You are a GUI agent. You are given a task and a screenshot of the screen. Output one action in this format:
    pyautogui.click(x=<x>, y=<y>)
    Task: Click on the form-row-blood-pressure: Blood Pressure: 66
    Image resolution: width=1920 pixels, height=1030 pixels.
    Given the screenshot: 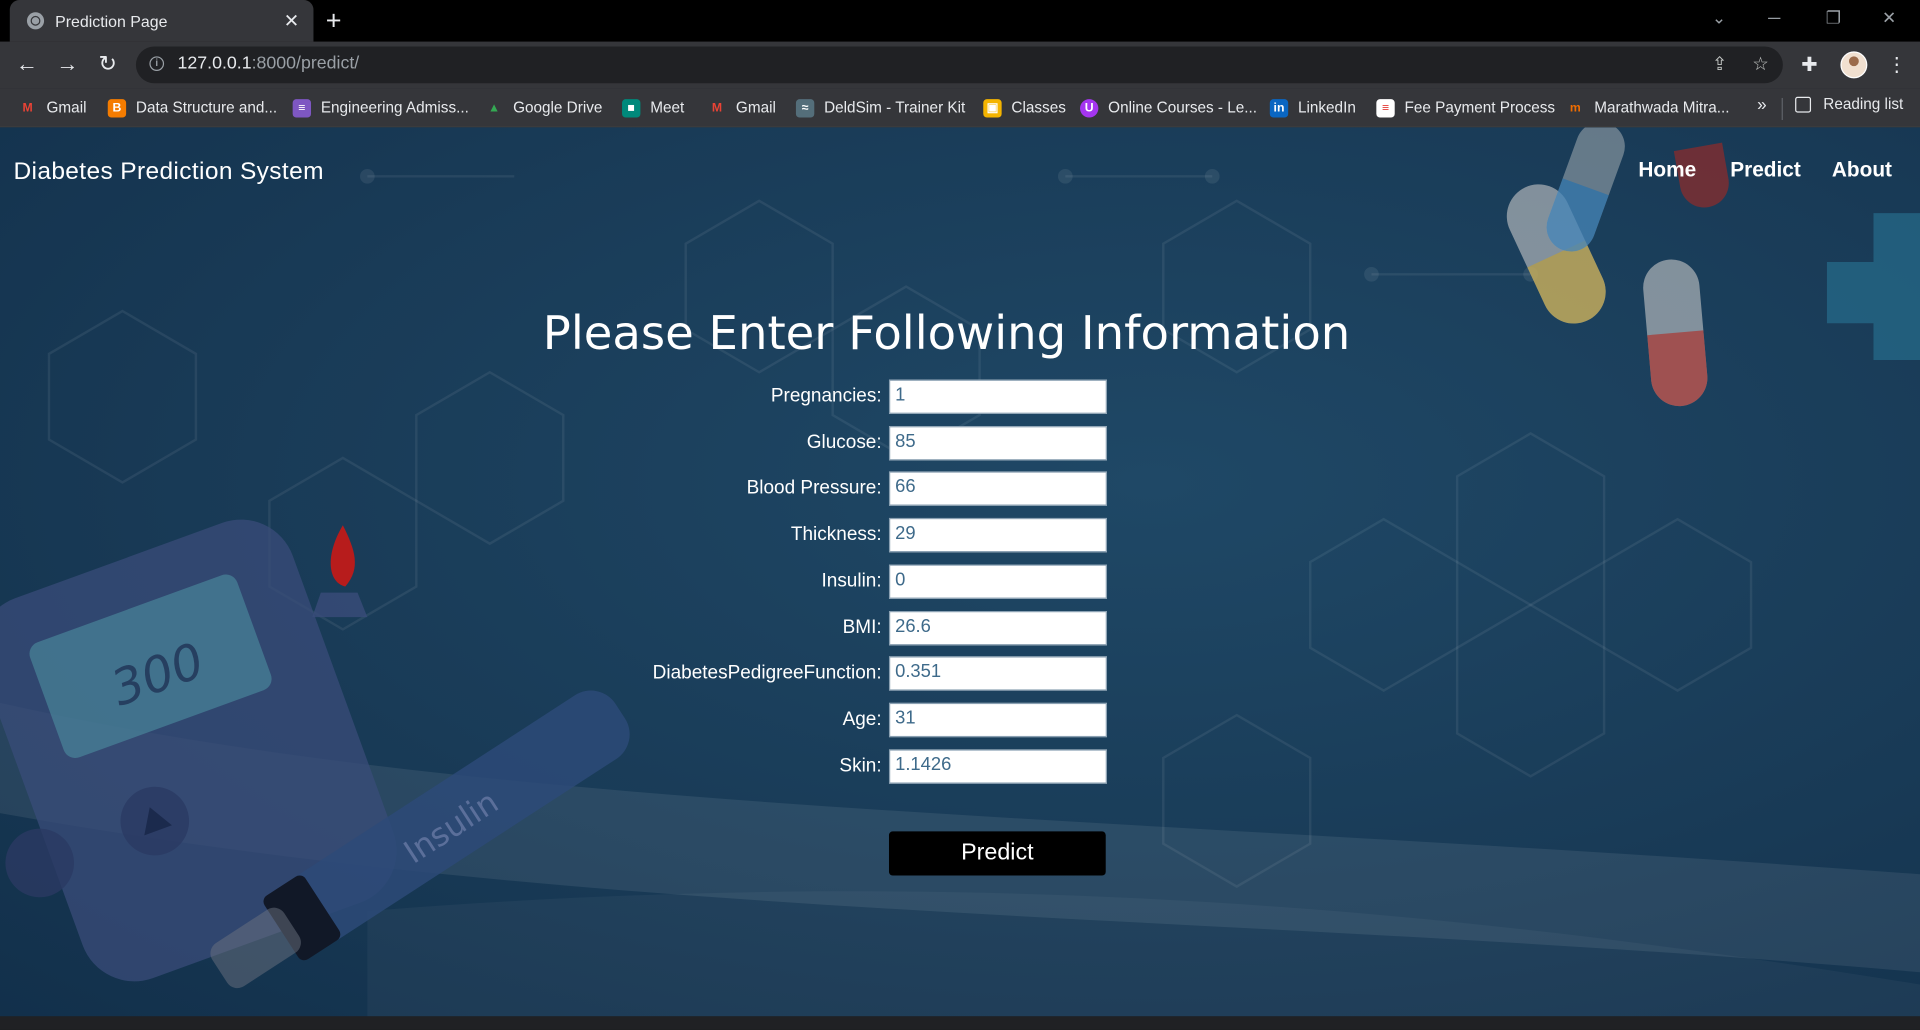 What is the action you would take?
    pyautogui.click(x=960, y=488)
    